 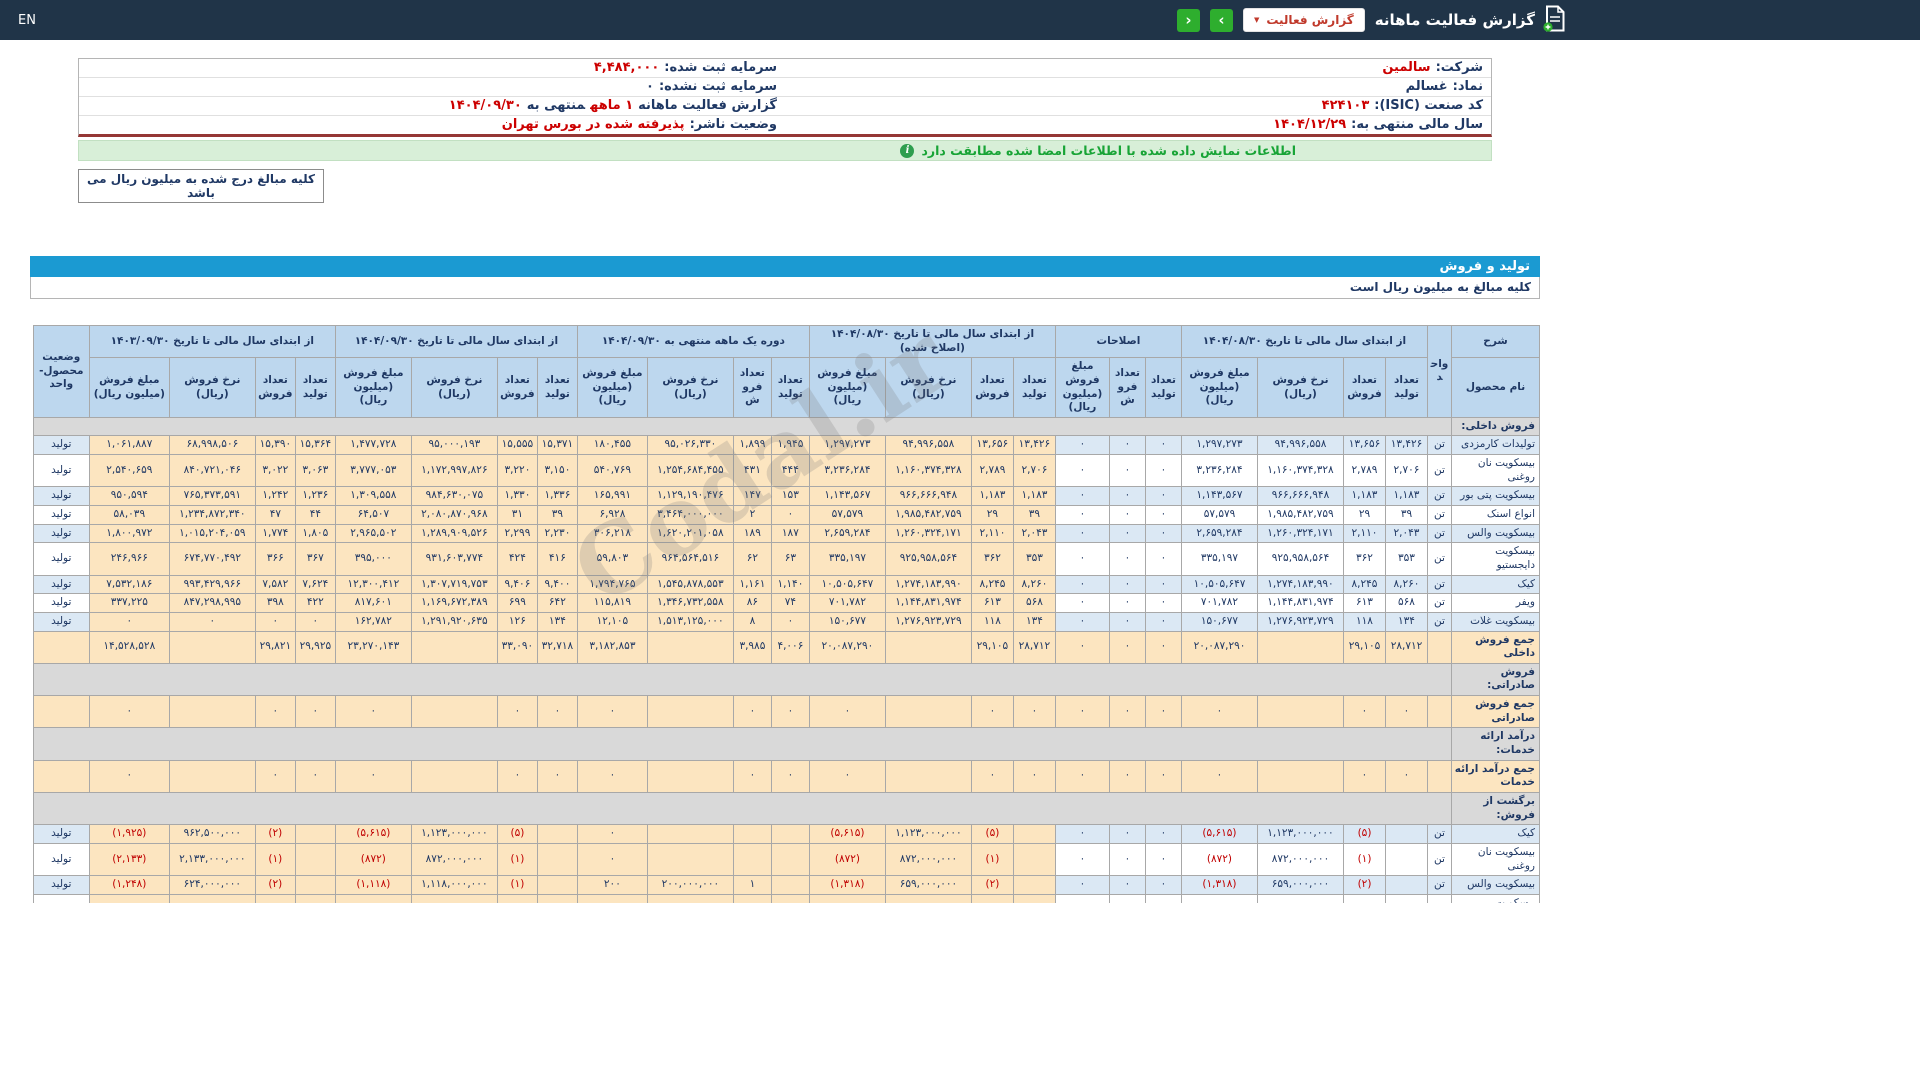 What do you see at coordinates (517, 833) in the screenshot?
I see `negative-value: (۵)` at bounding box center [517, 833].